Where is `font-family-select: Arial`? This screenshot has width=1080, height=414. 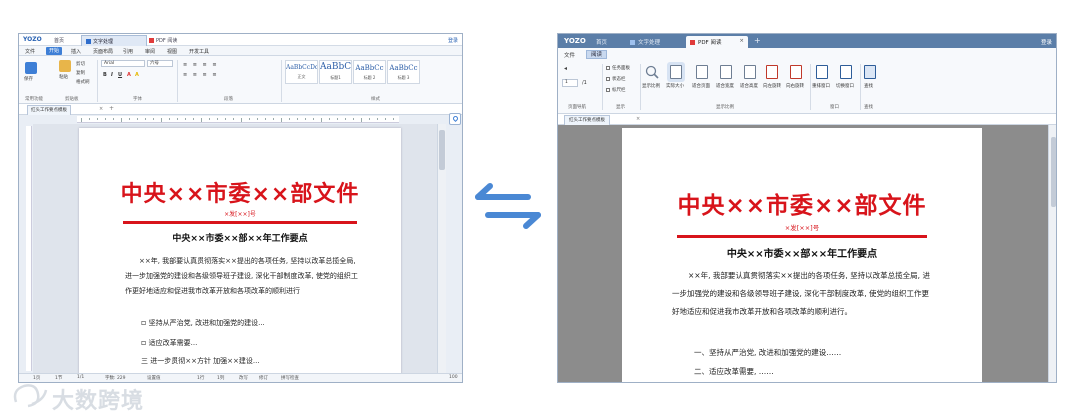 font-family-select: Arial is located at coordinates (123, 63).